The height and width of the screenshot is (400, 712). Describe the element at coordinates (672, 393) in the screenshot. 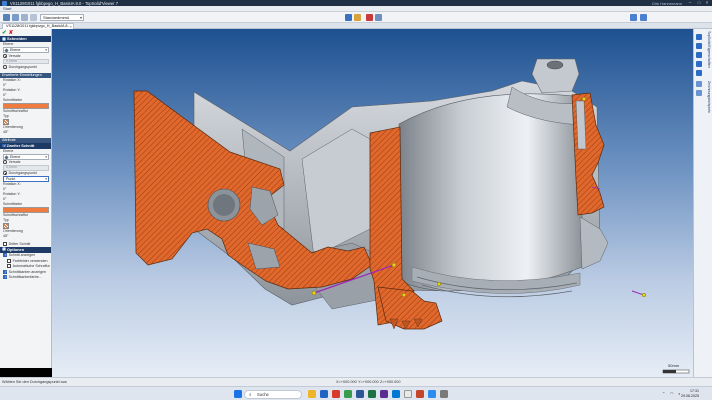

I see `wifi-icon: ◠` at that location.